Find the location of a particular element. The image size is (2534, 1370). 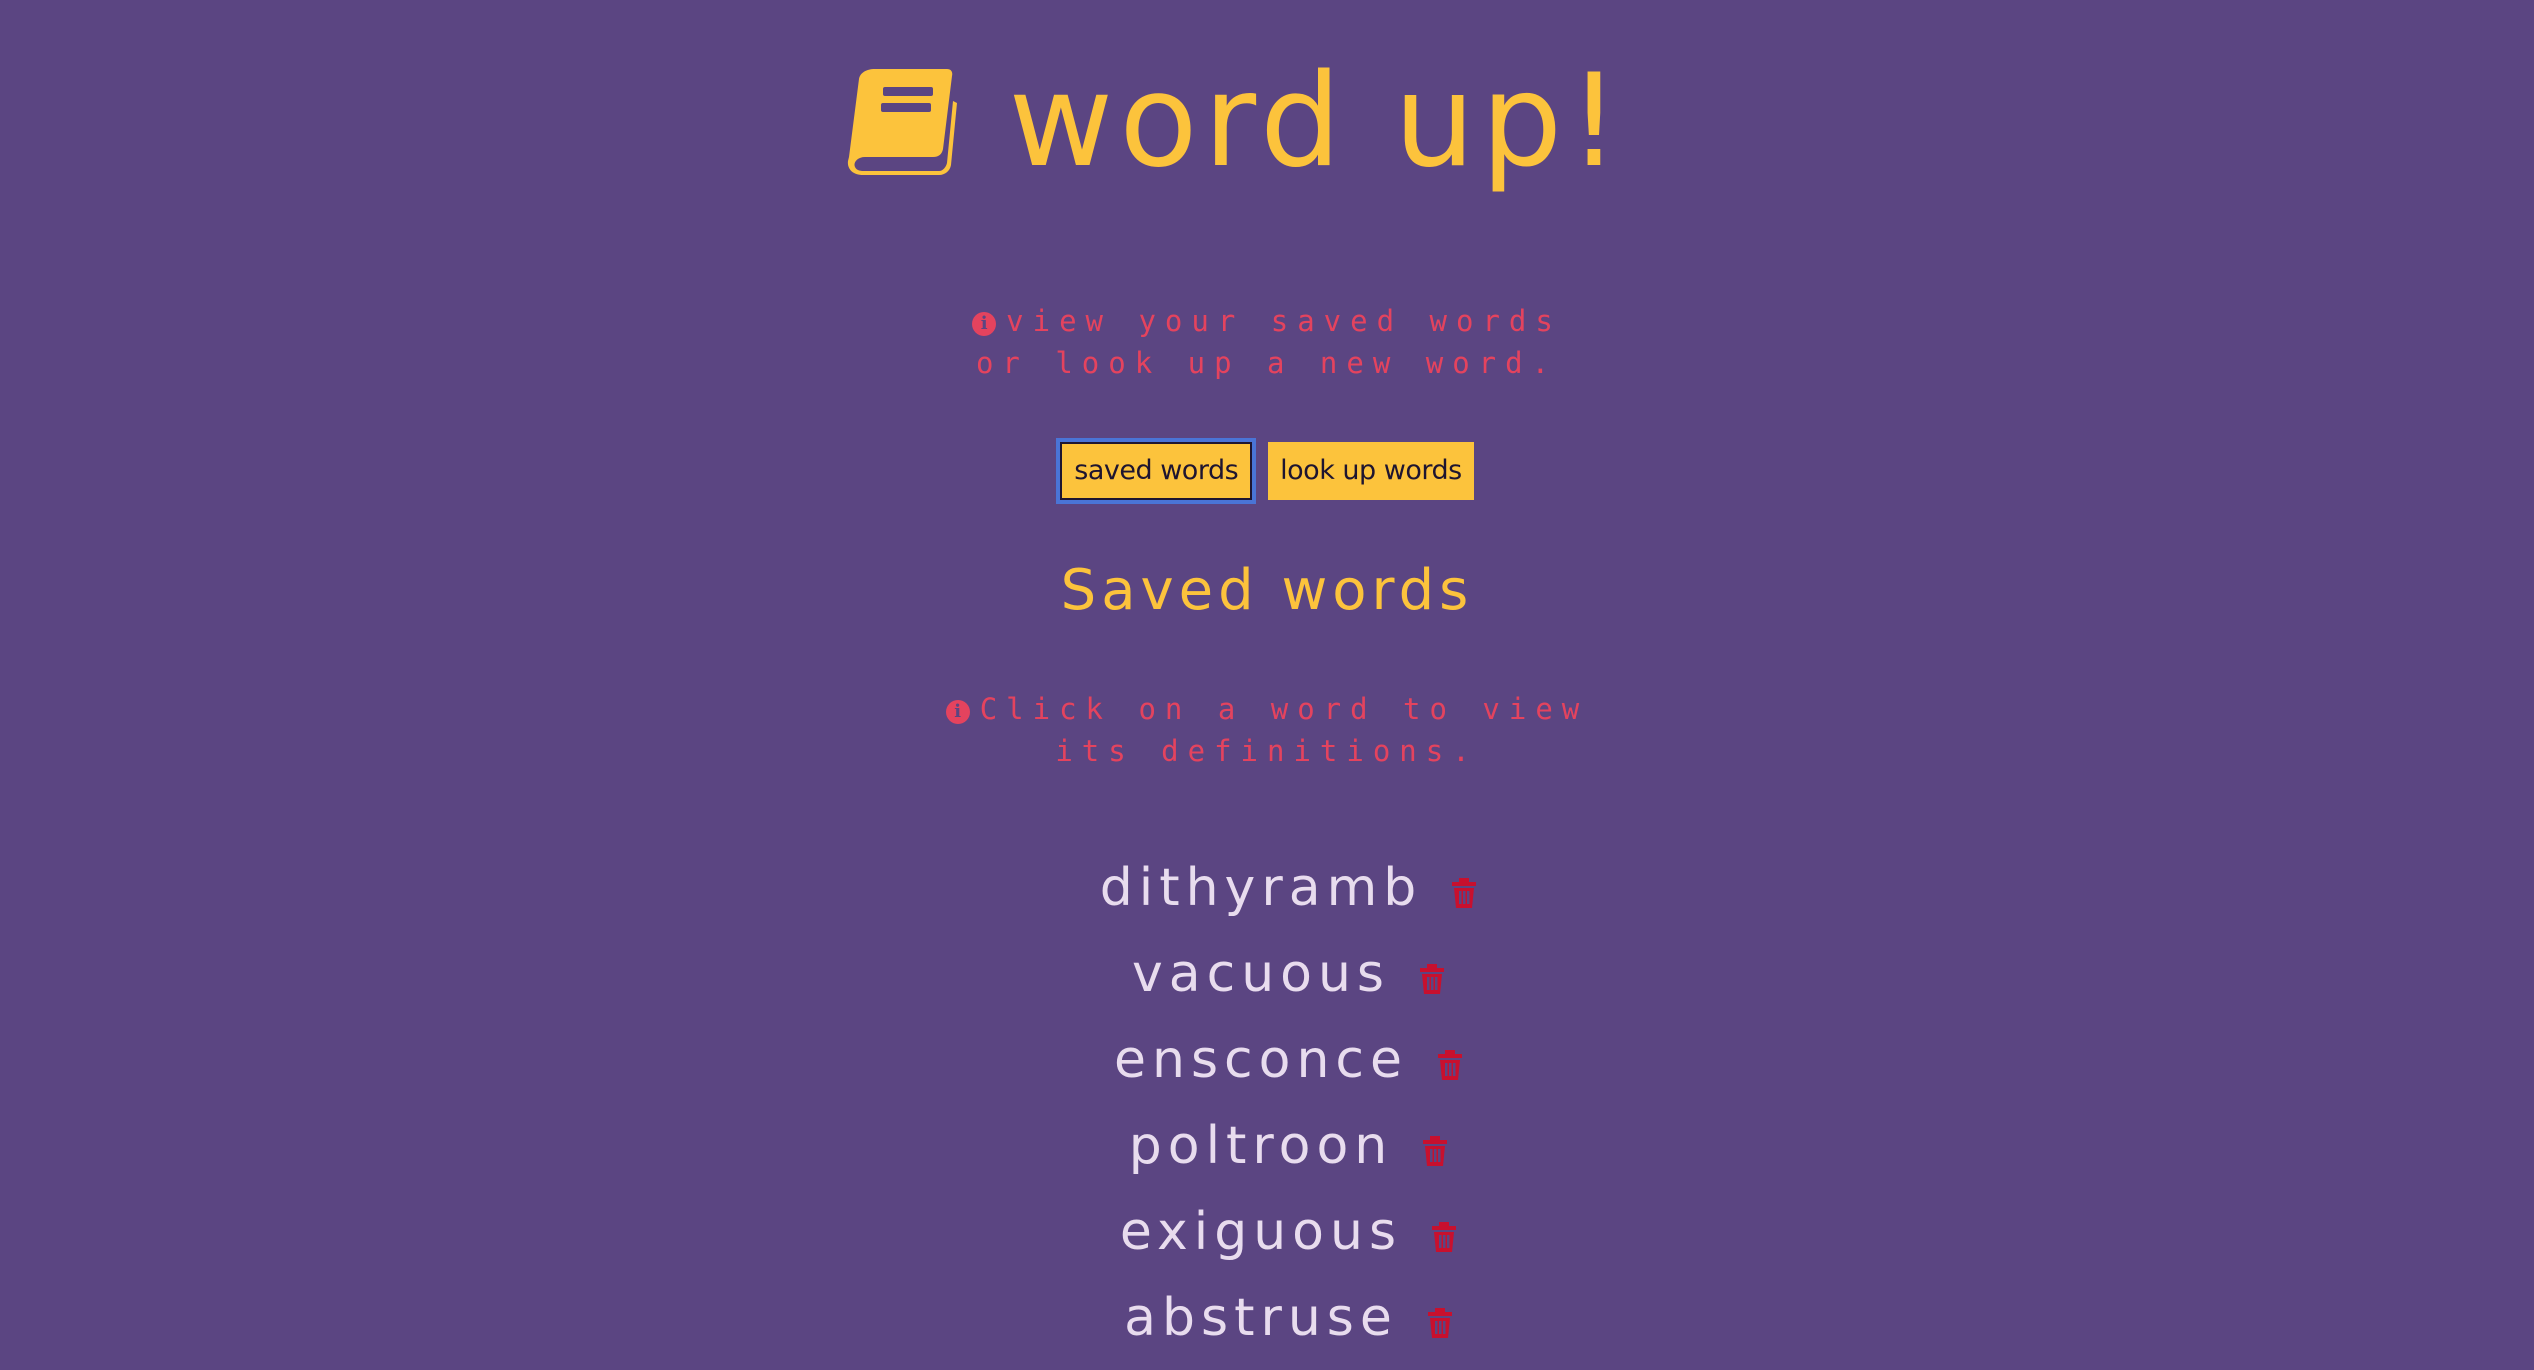

intro-hint-line1: view your saved words is located at coordinates (1284, 321).